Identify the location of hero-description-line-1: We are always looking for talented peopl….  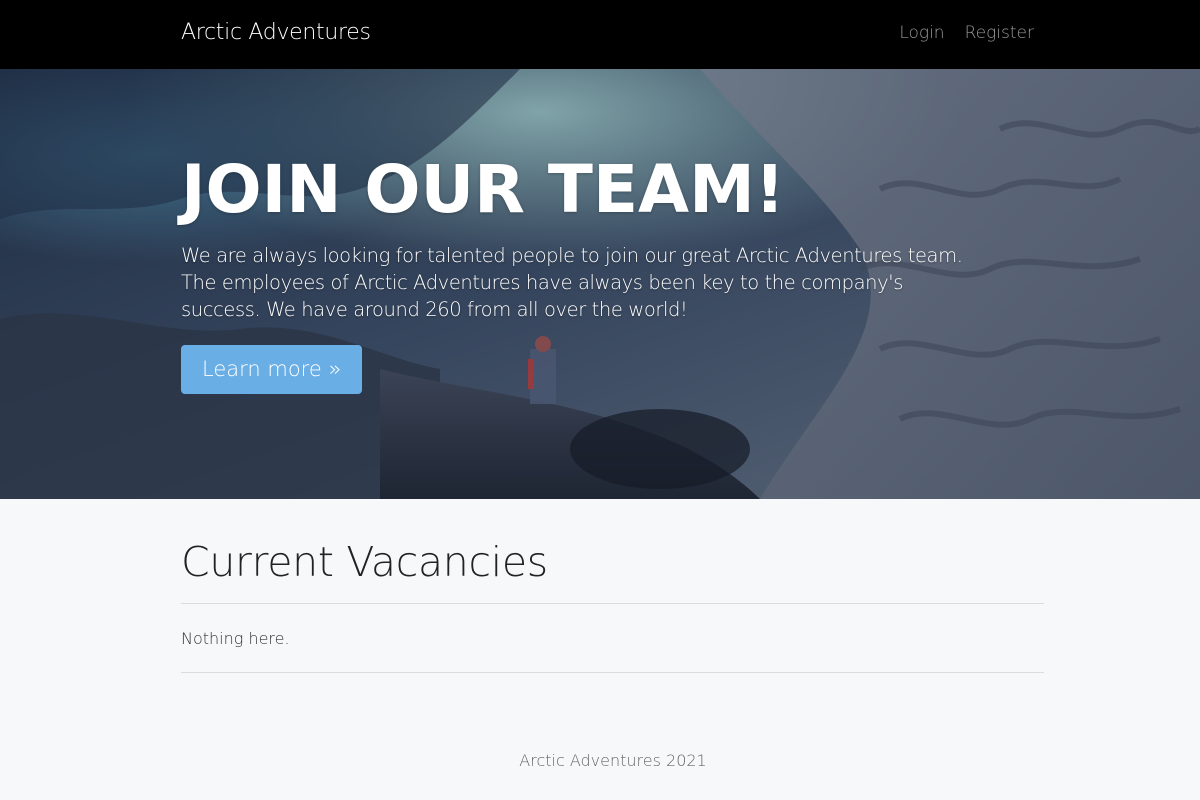
(572, 256).